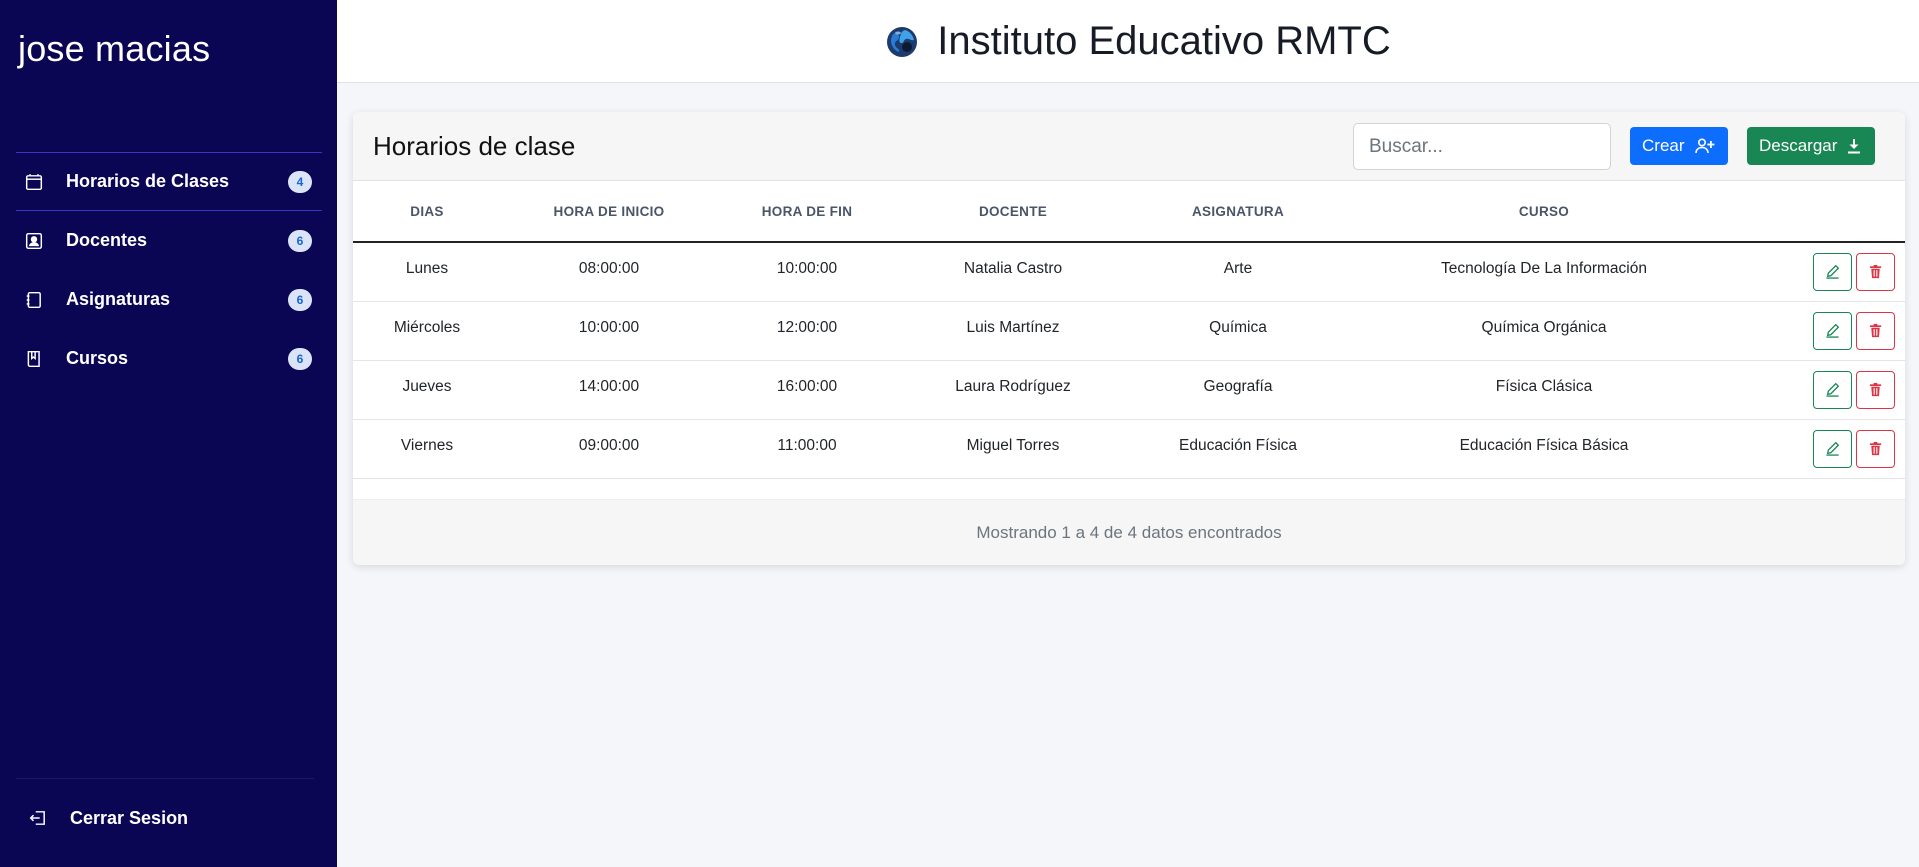 The image size is (1919, 867). I want to click on download-button-label: Descargar, so click(1798, 145).